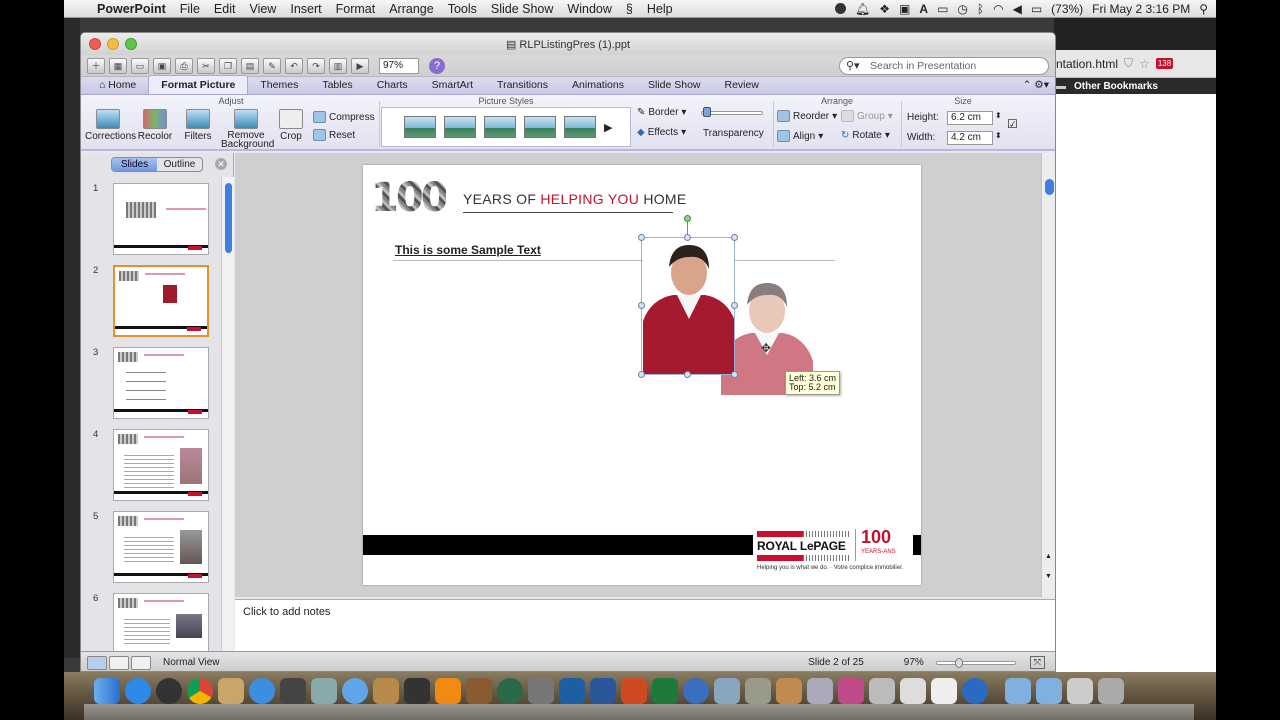 The width and height of the screenshot is (1280, 720). Describe the element at coordinates (141, 662) in the screenshot. I see `slide-show-view-button` at that location.